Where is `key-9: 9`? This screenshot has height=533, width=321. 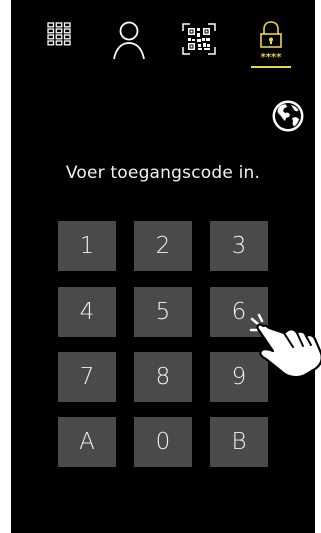
key-9: 9 is located at coordinates (239, 377).